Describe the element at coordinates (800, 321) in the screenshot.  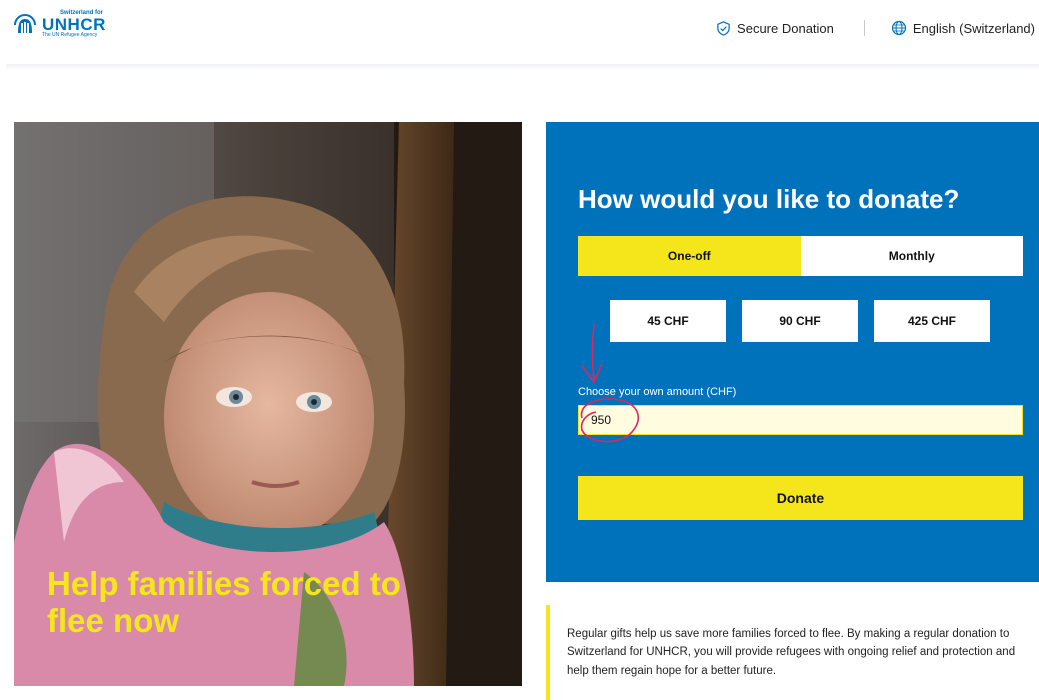
I see `amount-90-button: 90 CHF` at that location.